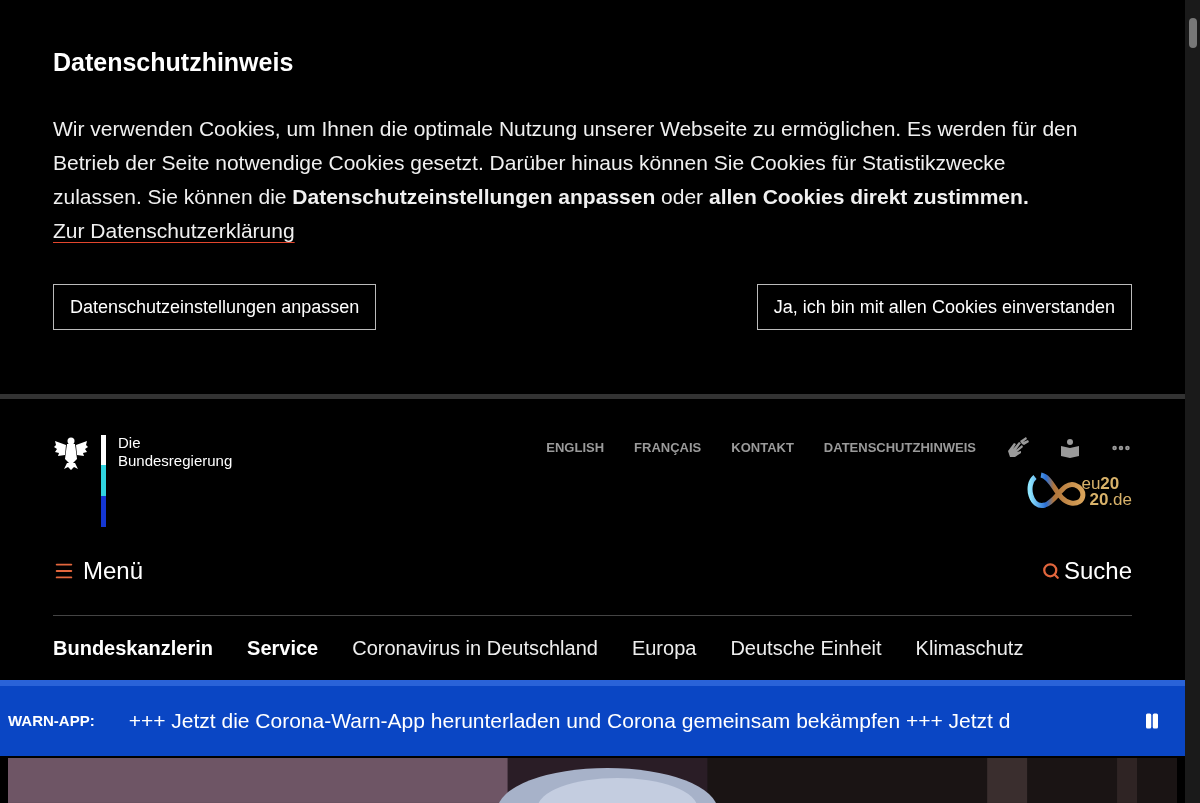 This screenshot has height=803, width=1200. Describe the element at coordinates (1152, 720) in the screenshot. I see `pause-icon` at that location.